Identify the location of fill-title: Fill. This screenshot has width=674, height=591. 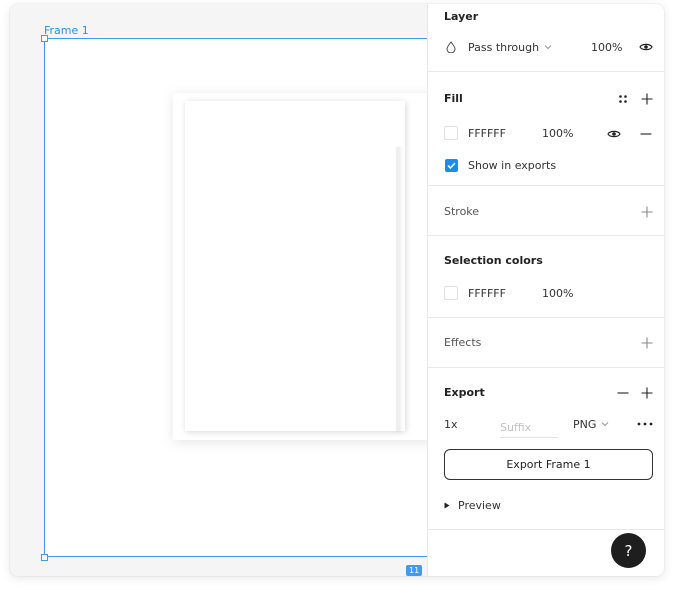
(453, 98).